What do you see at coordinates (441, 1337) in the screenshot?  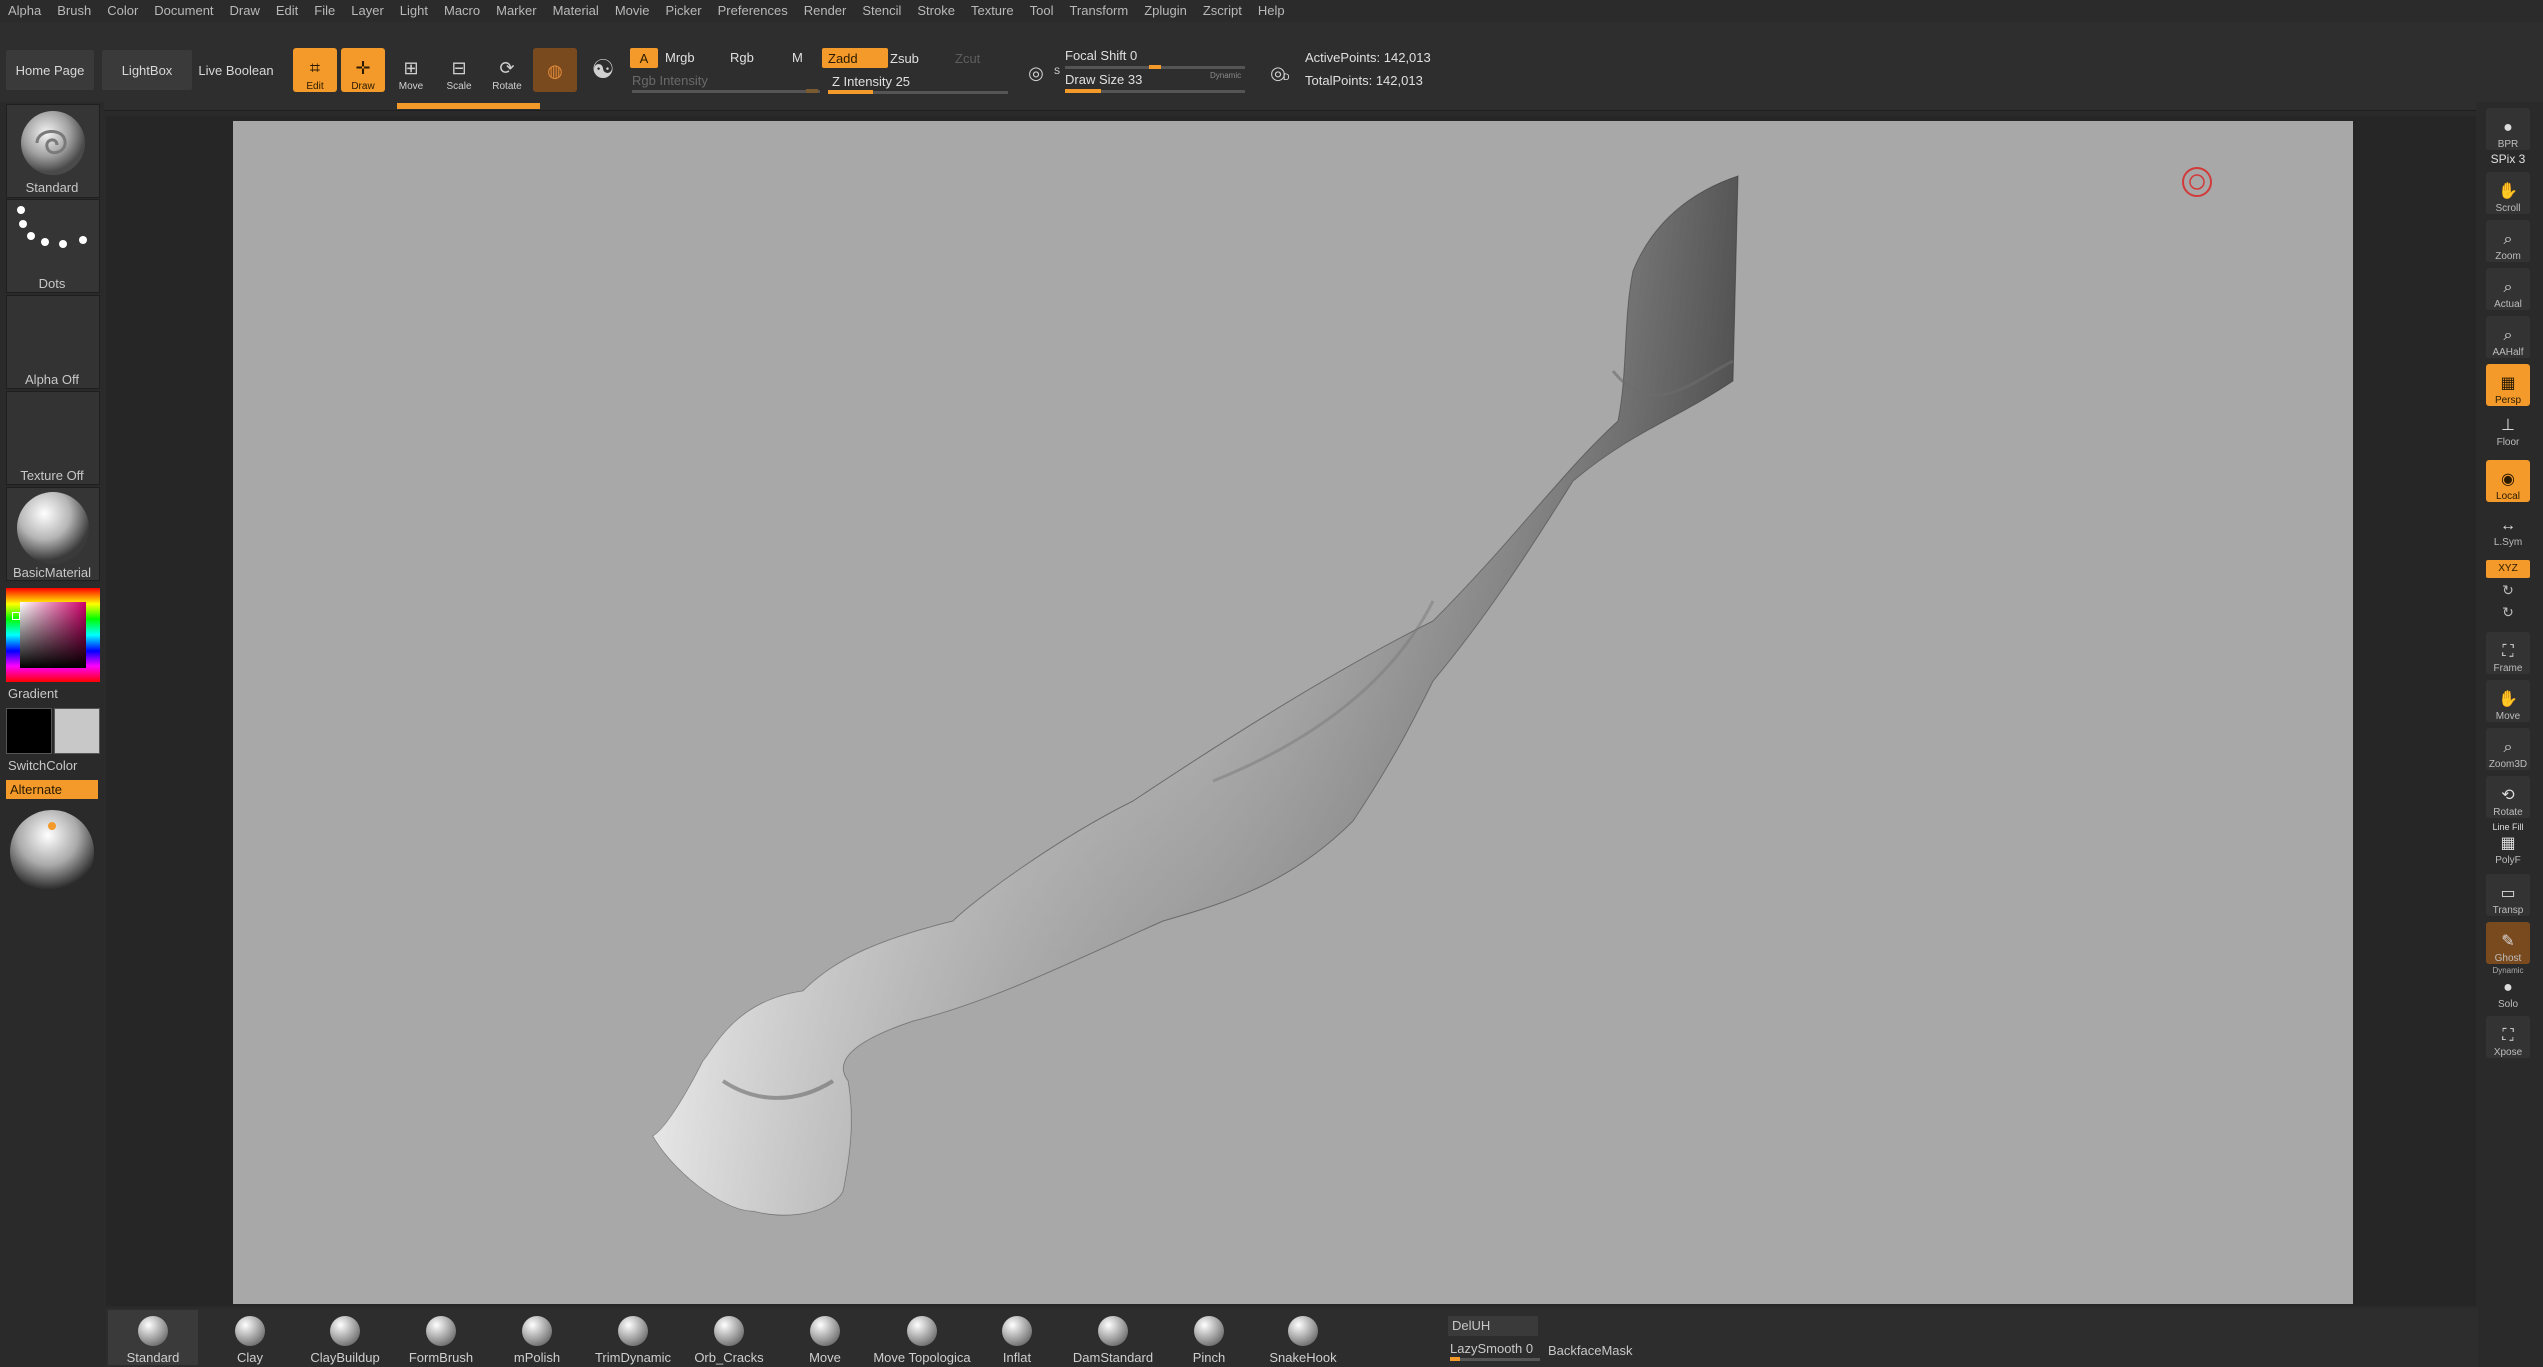 I see `brush-formbrush: FormBrush` at bounding box center [441, 1337].